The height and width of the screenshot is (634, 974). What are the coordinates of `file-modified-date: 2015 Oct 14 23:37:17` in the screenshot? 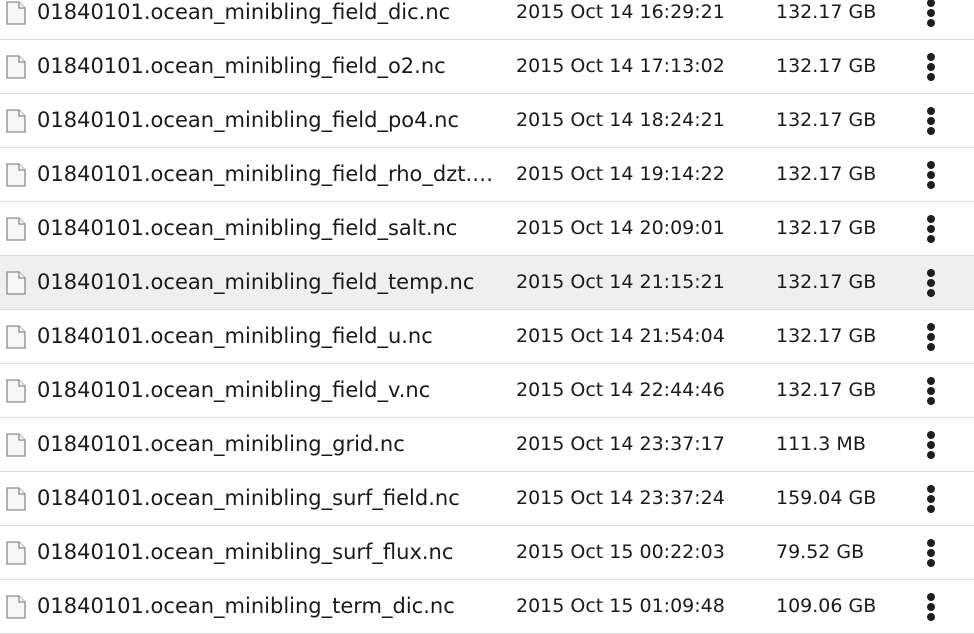 It's located at (620, 444).